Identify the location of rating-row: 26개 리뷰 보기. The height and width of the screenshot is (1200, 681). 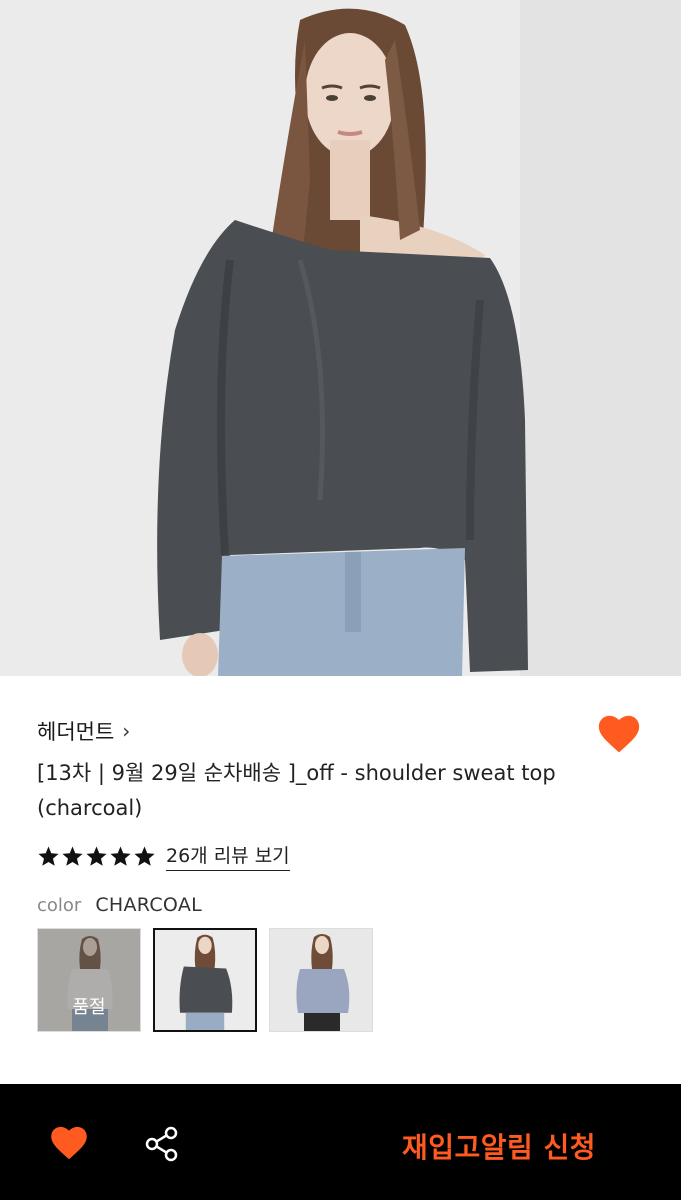
(163, 856).